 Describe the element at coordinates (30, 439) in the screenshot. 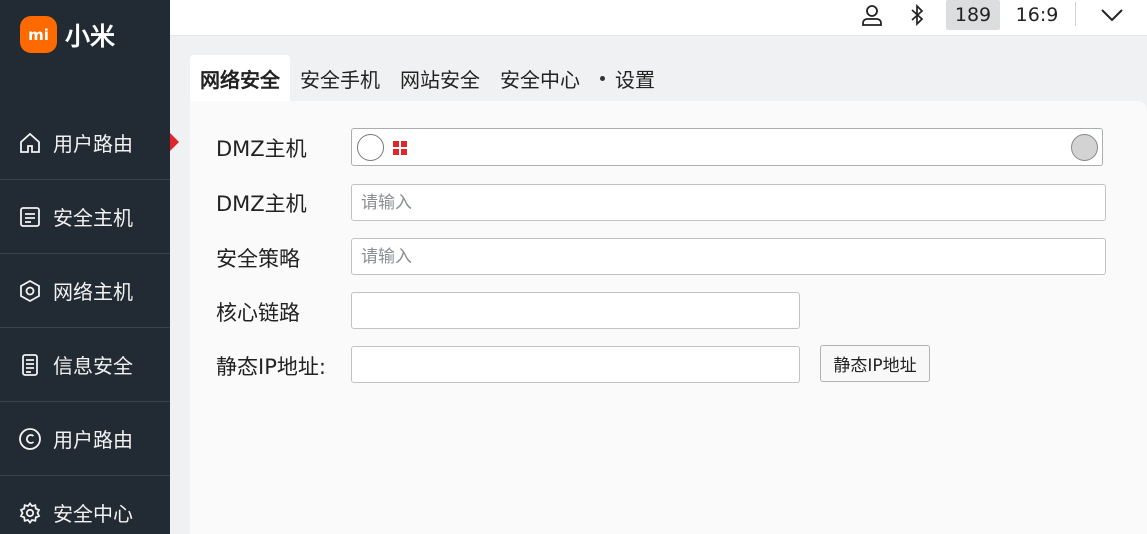

I see `copyright-icon` at that location.